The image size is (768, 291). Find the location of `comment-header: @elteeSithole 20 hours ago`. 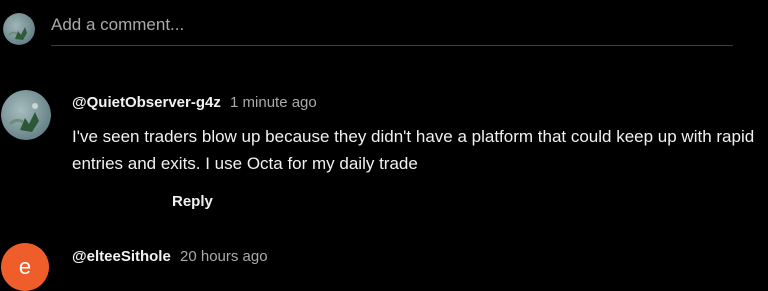

comment-header: @elteeSithole 20 hours ago is located at coordinates (170, 256).